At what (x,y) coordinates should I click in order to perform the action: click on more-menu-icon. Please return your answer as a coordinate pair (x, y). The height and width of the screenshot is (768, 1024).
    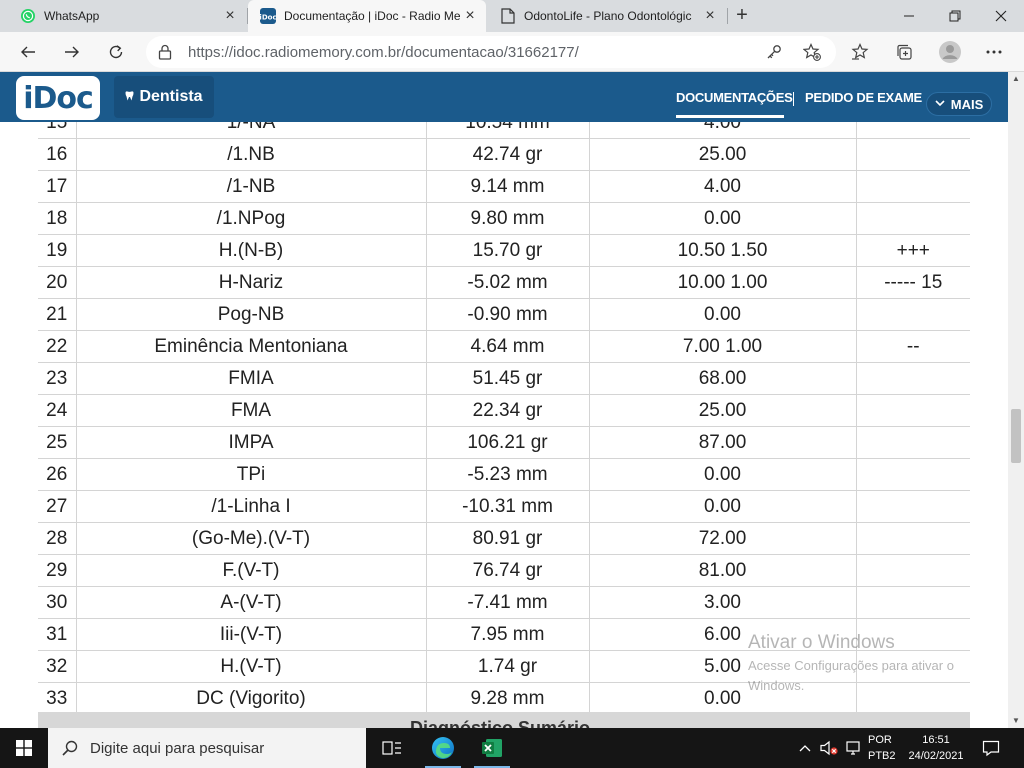
    Looking at the image, I should click on (994, 52).